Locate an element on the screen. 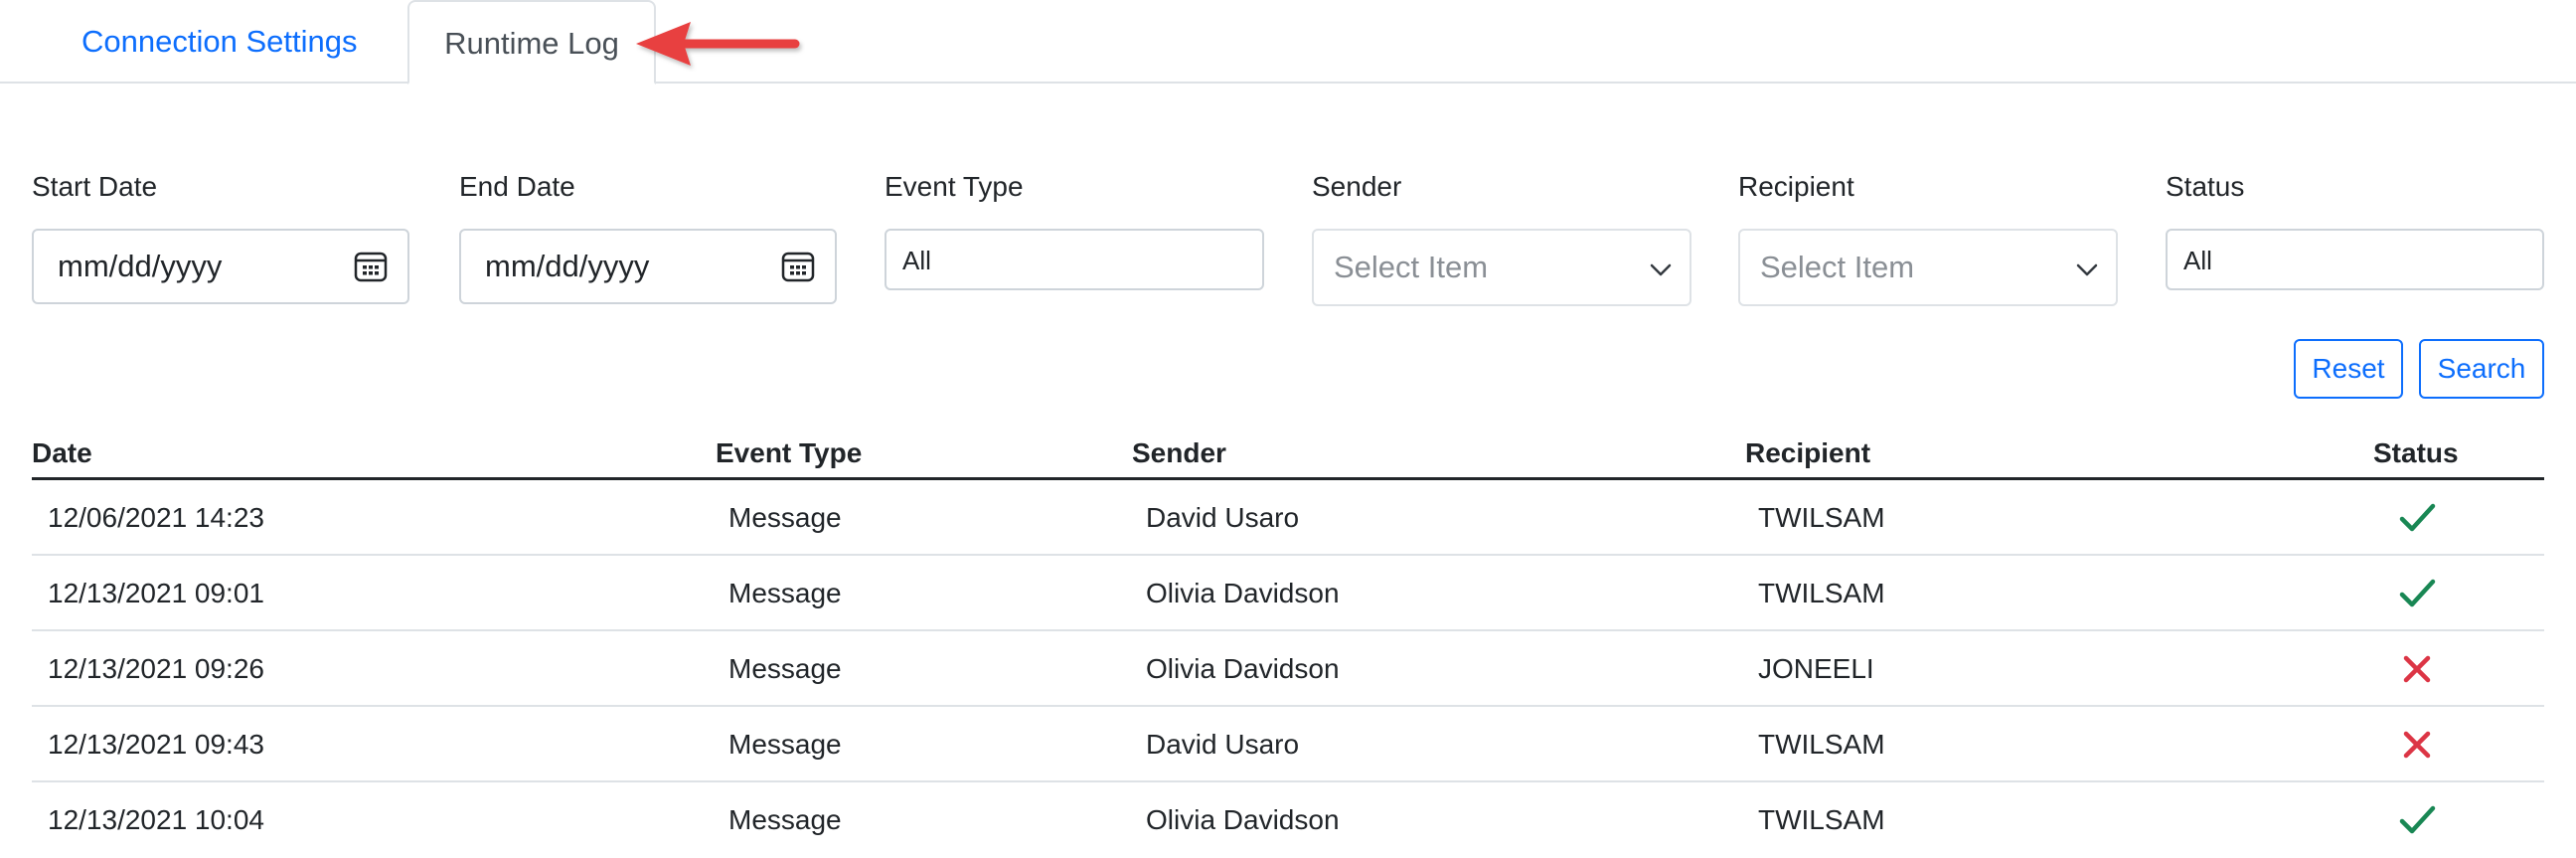 The image size is (2576, 858). cell-date: 12/13/2021 09:01 is located at coordinates (156, 593).